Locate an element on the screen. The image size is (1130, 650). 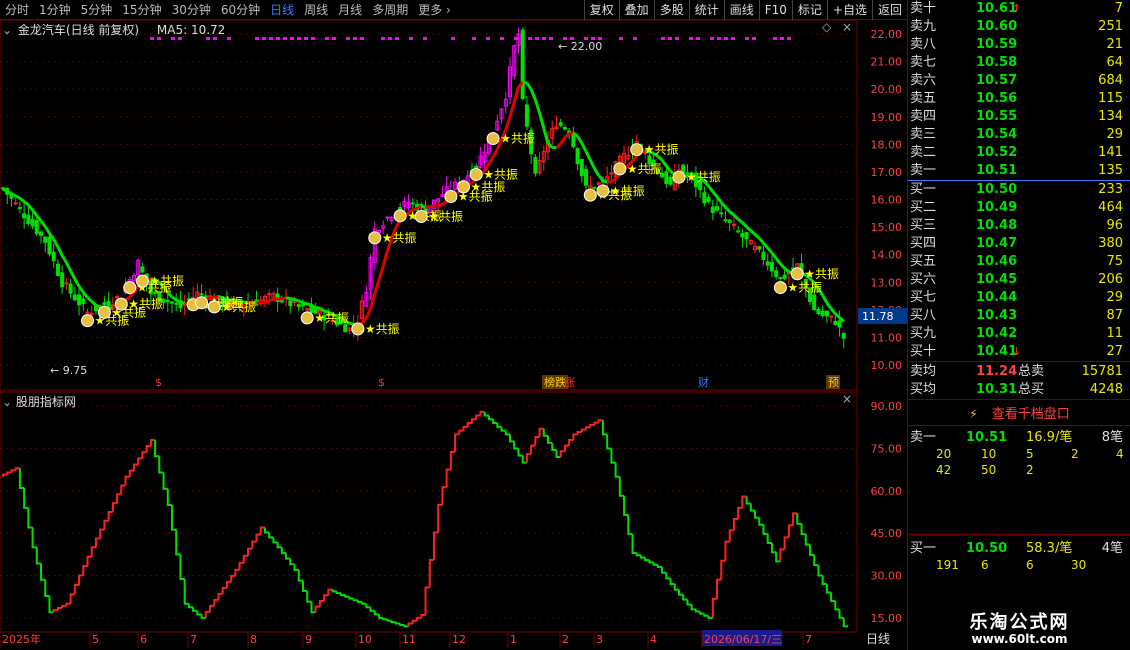
queue-order: 6 is located at coordinates (1030, 565).